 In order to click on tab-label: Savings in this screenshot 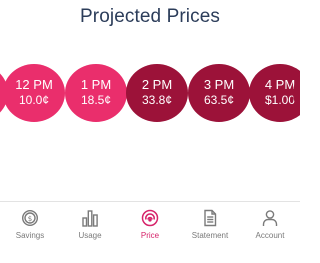, I will do `click(30, 235)`.